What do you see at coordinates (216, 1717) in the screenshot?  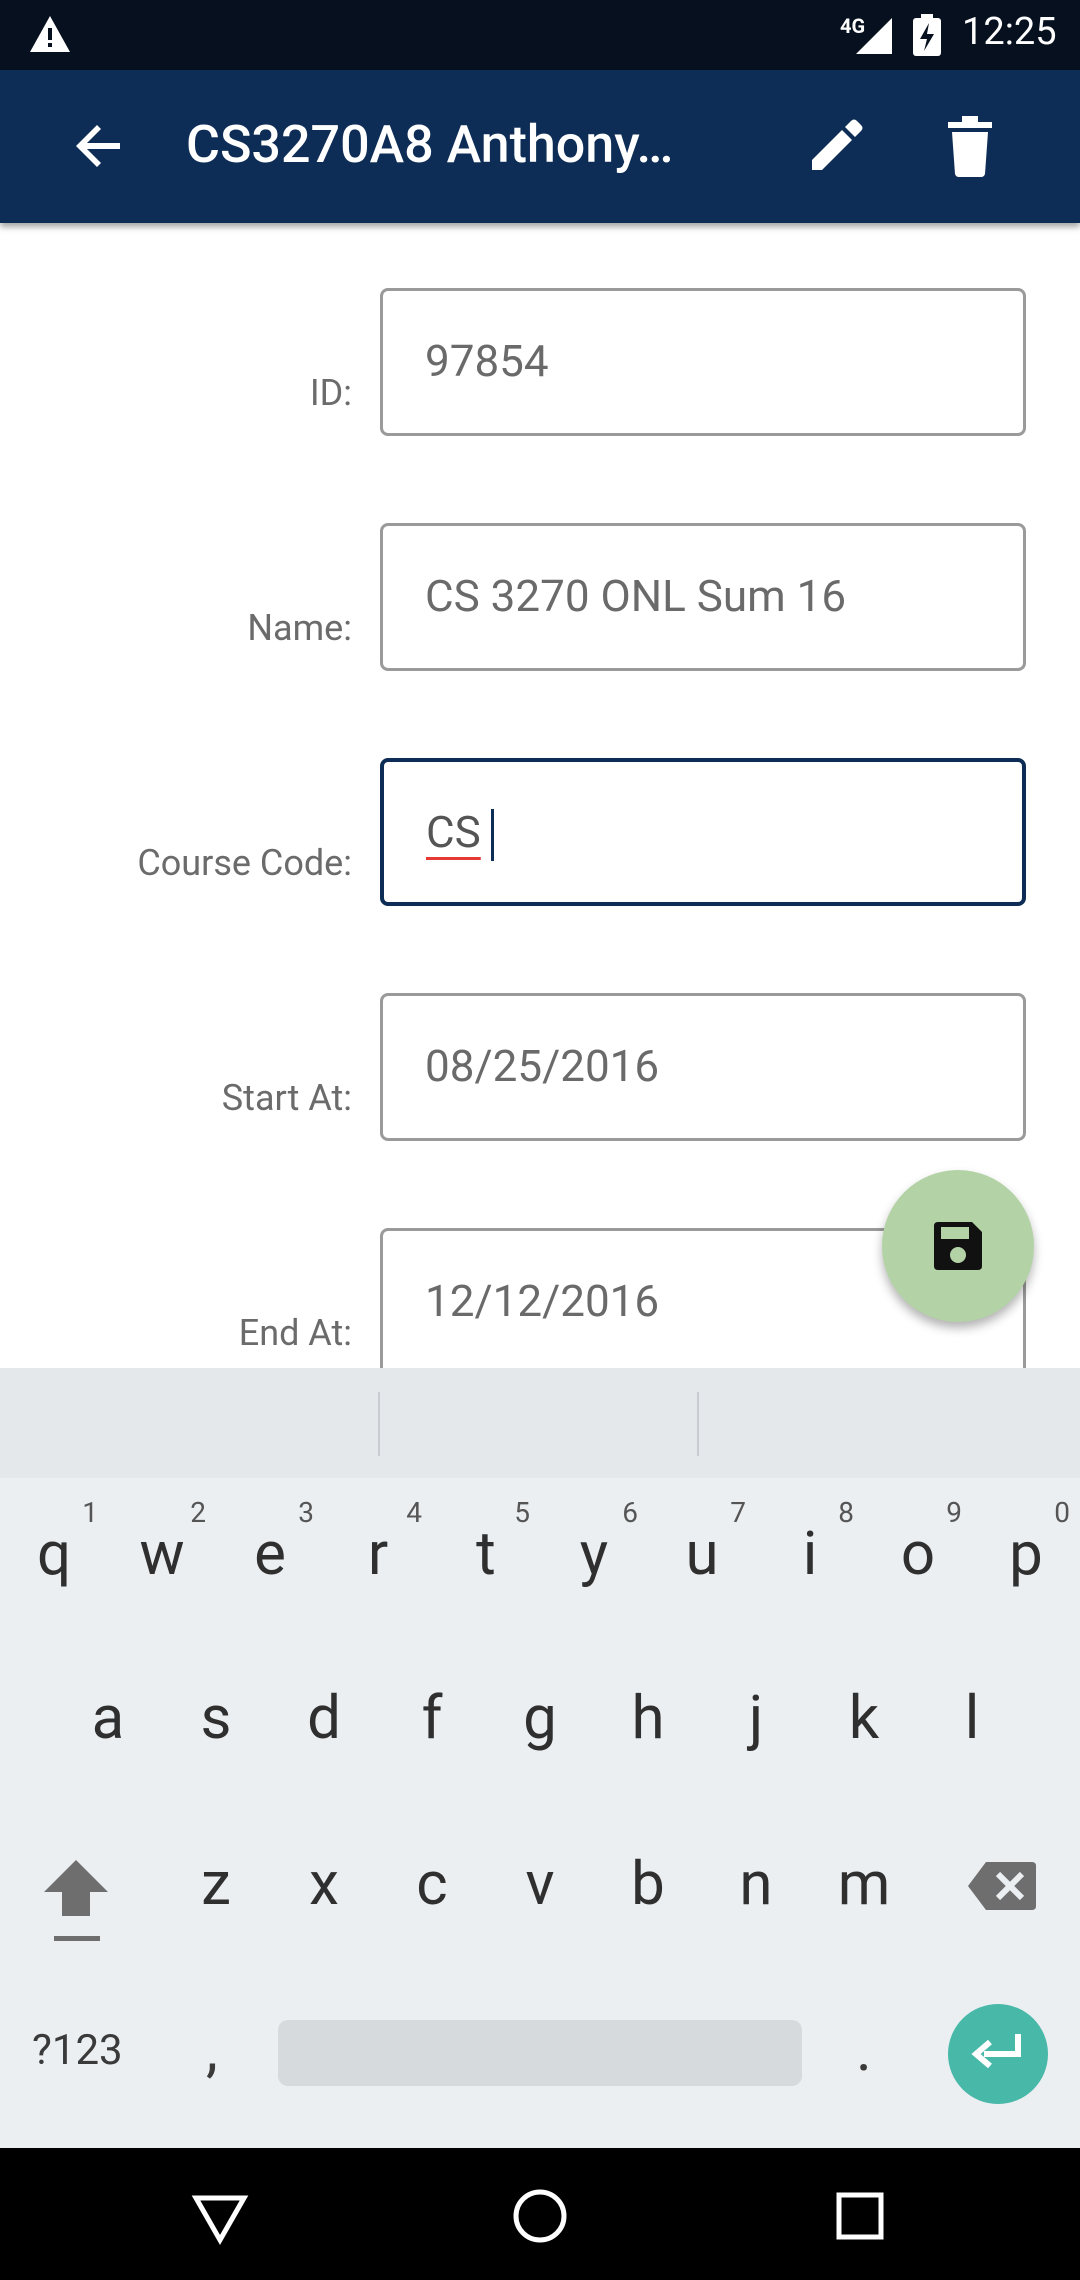 I see `key-label: s` at bounding box center [216, 1717].